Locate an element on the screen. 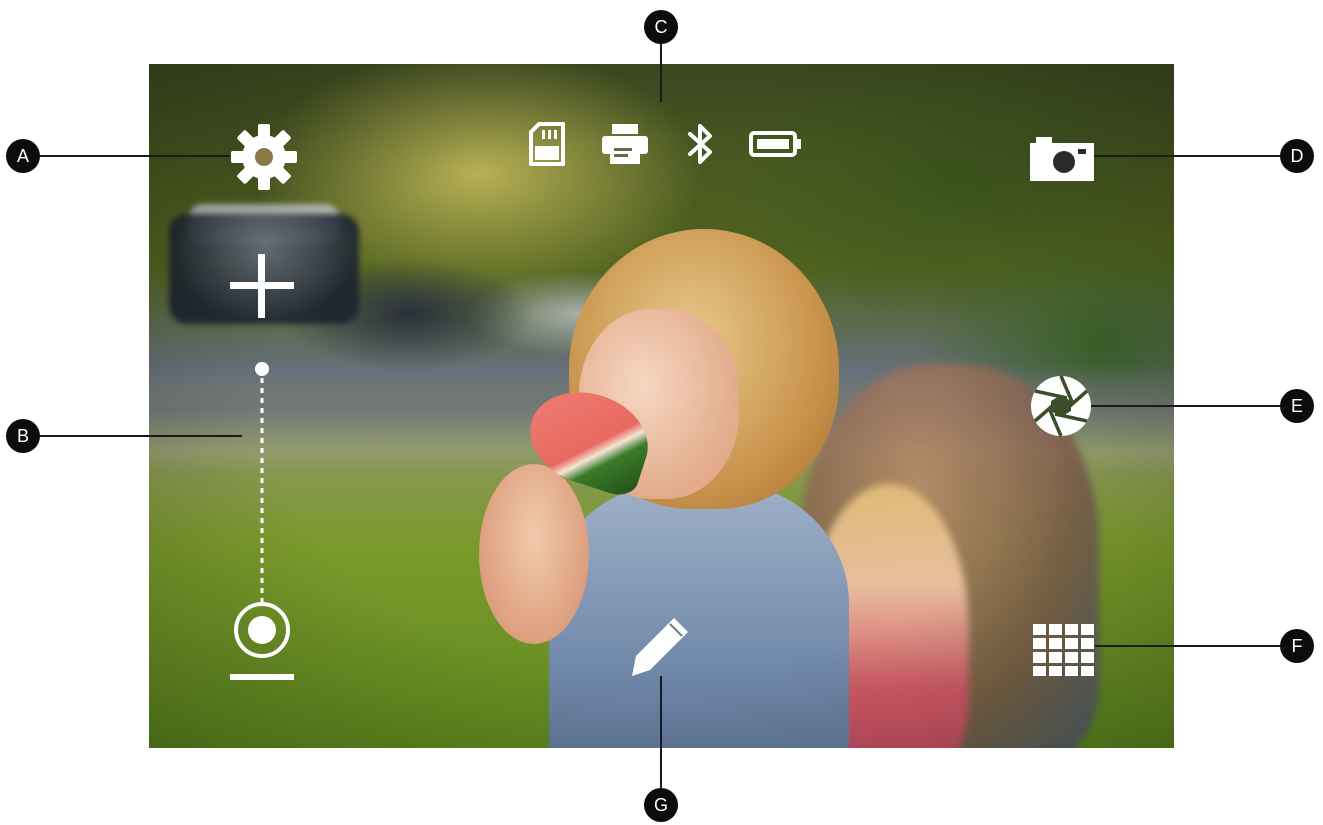 The image size is (1323, 825). battery-icon is located at coordinates (776, 144).